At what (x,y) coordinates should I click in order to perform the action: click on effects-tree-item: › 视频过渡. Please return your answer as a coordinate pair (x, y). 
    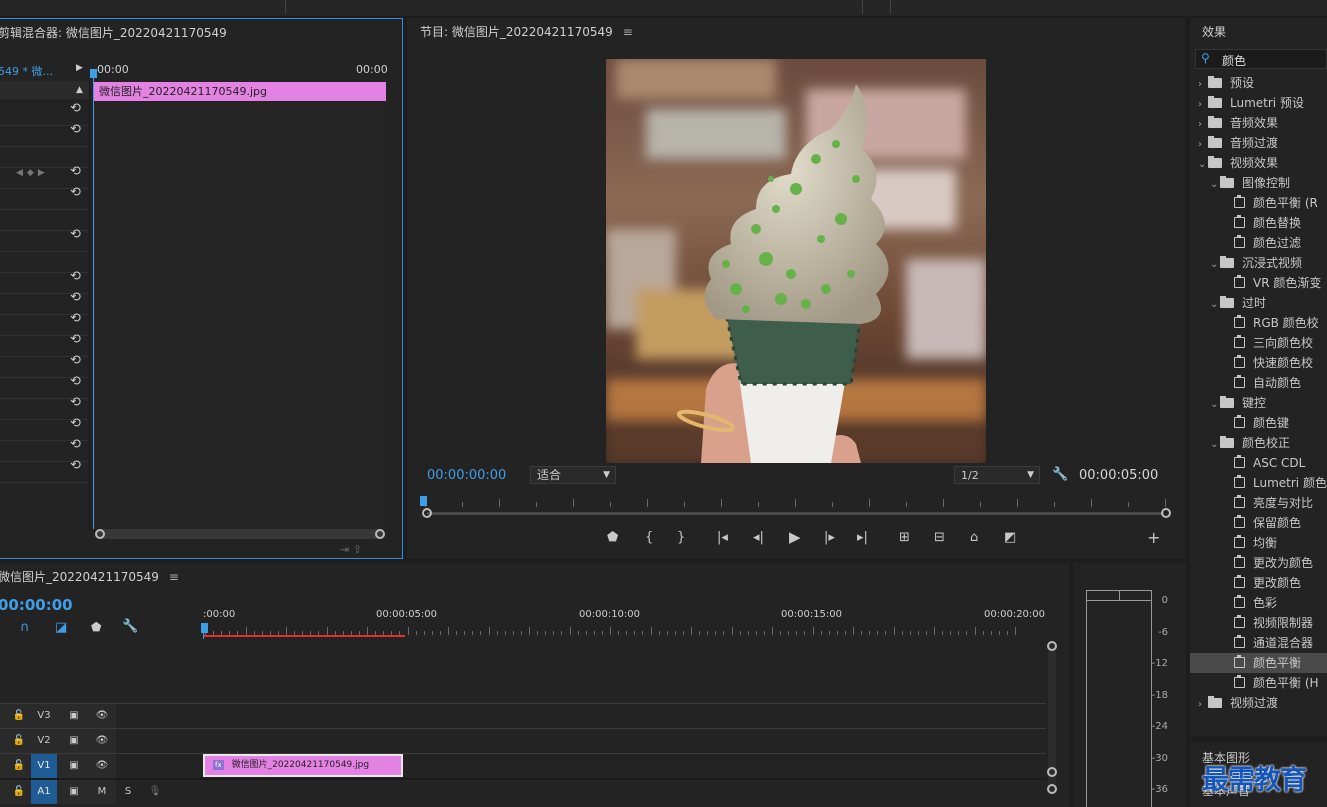
    Looking at the image, I should click on (1258, 703).